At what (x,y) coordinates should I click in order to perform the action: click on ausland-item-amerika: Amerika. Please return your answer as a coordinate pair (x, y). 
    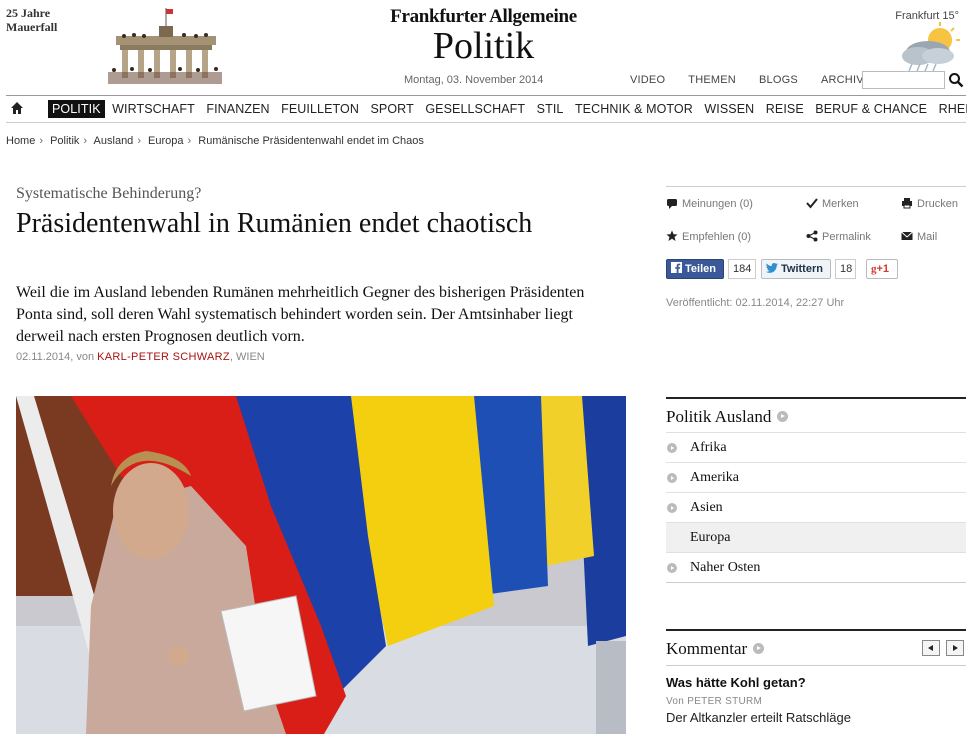
    Looking at the image, I should click on (816, 477).